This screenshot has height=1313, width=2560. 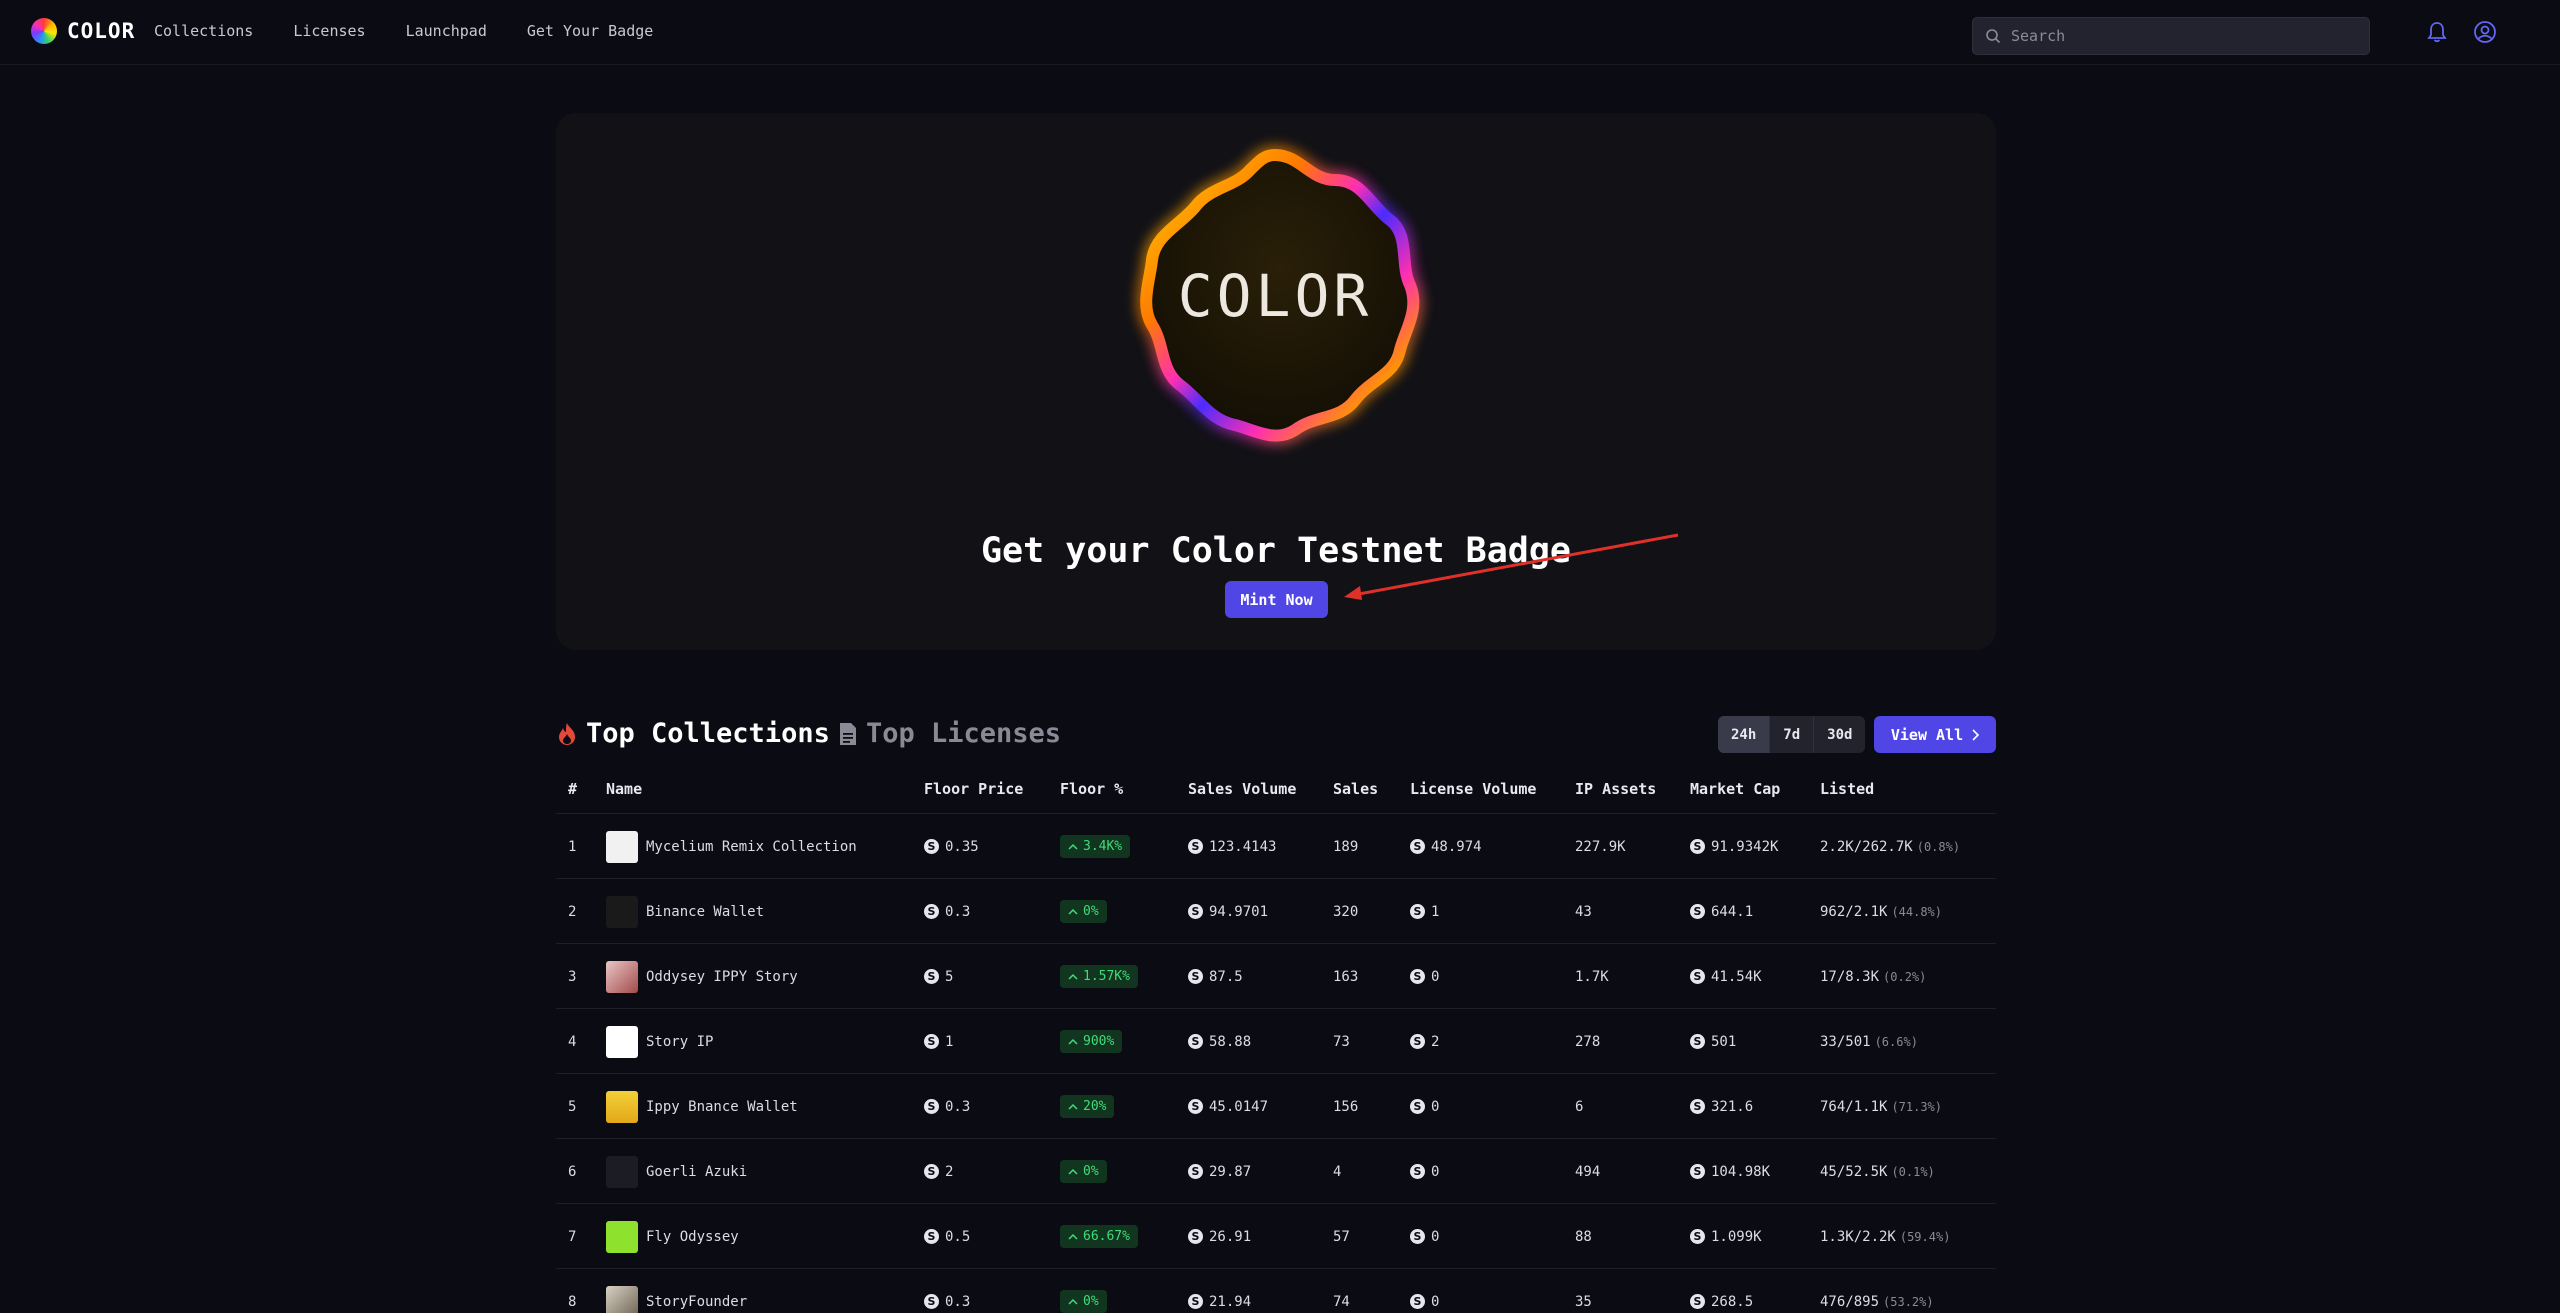 I want to click on sales-volume-cell-value: 123.4143, so click(x=1243, y=846).